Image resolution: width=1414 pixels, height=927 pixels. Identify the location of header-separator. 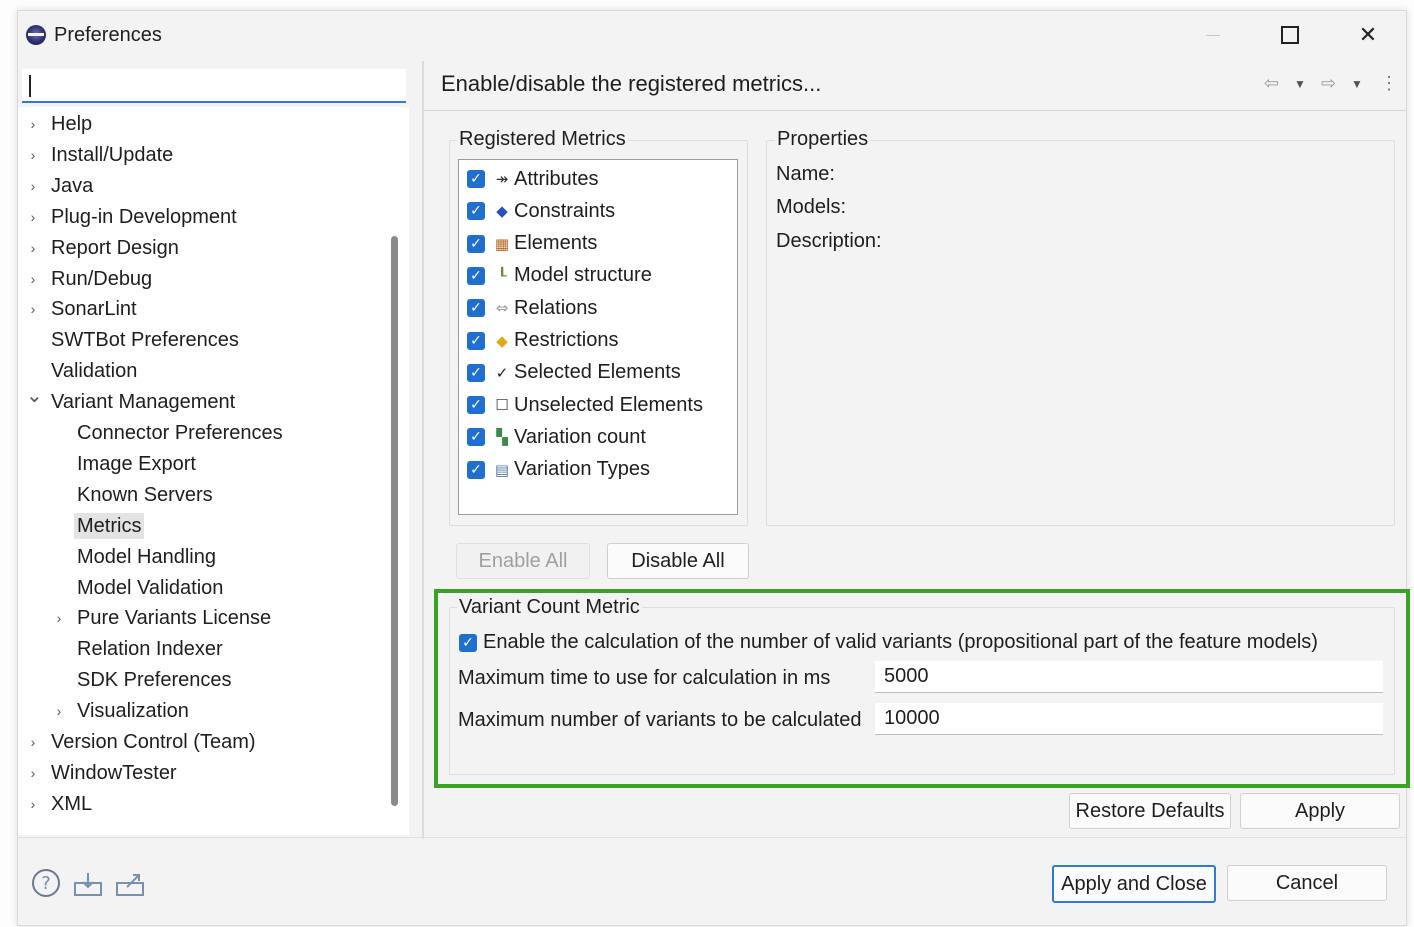
(915, 110).